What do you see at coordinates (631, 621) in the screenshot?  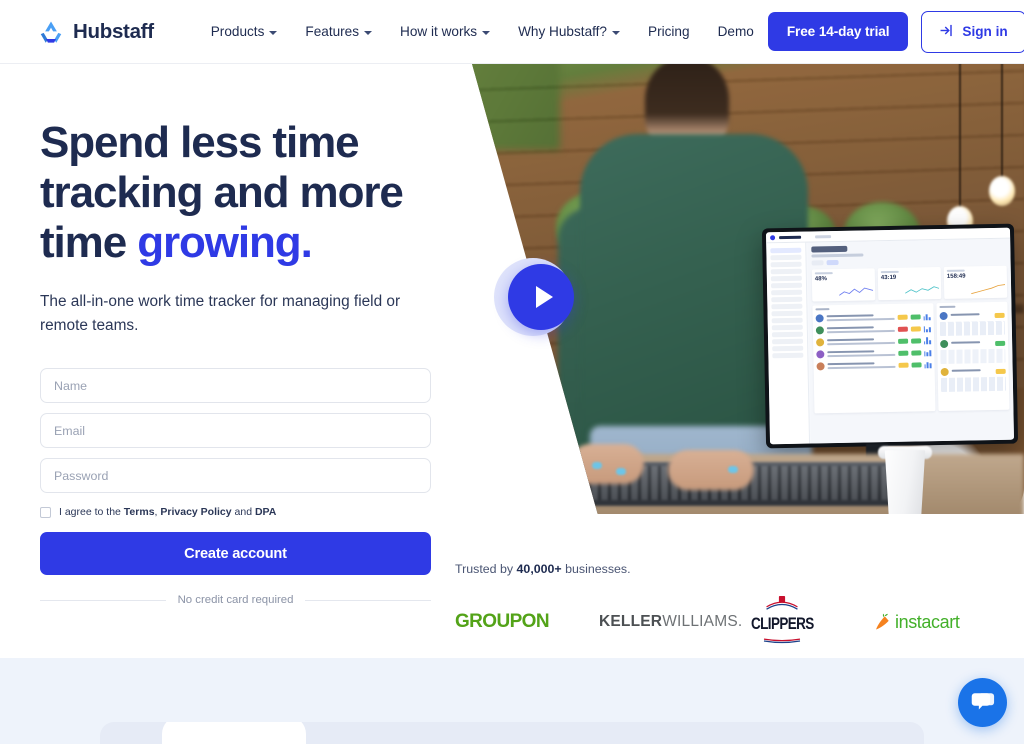 I see `kw-bold-part: KELLER` at bounding box center [631, 621].